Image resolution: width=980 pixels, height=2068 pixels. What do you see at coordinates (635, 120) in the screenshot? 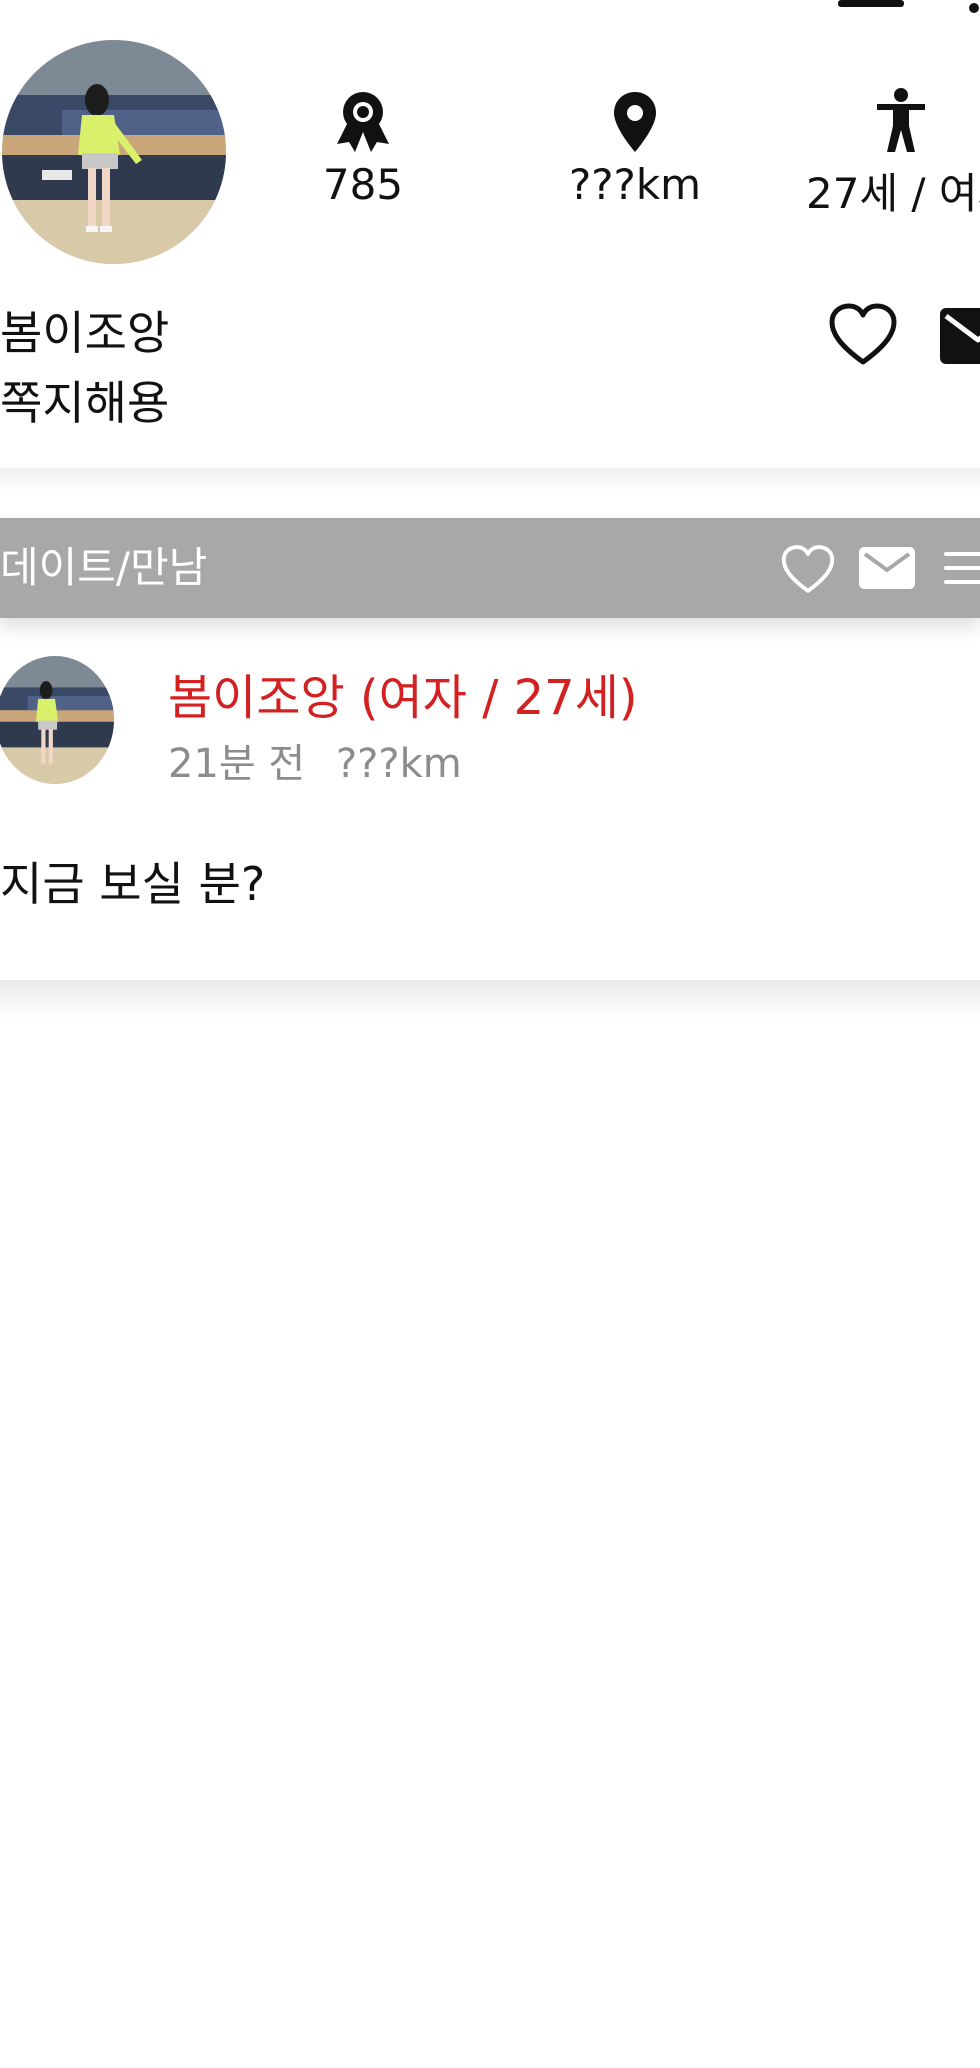
I see `location-pin-icon` at bounding box center [635, 120].